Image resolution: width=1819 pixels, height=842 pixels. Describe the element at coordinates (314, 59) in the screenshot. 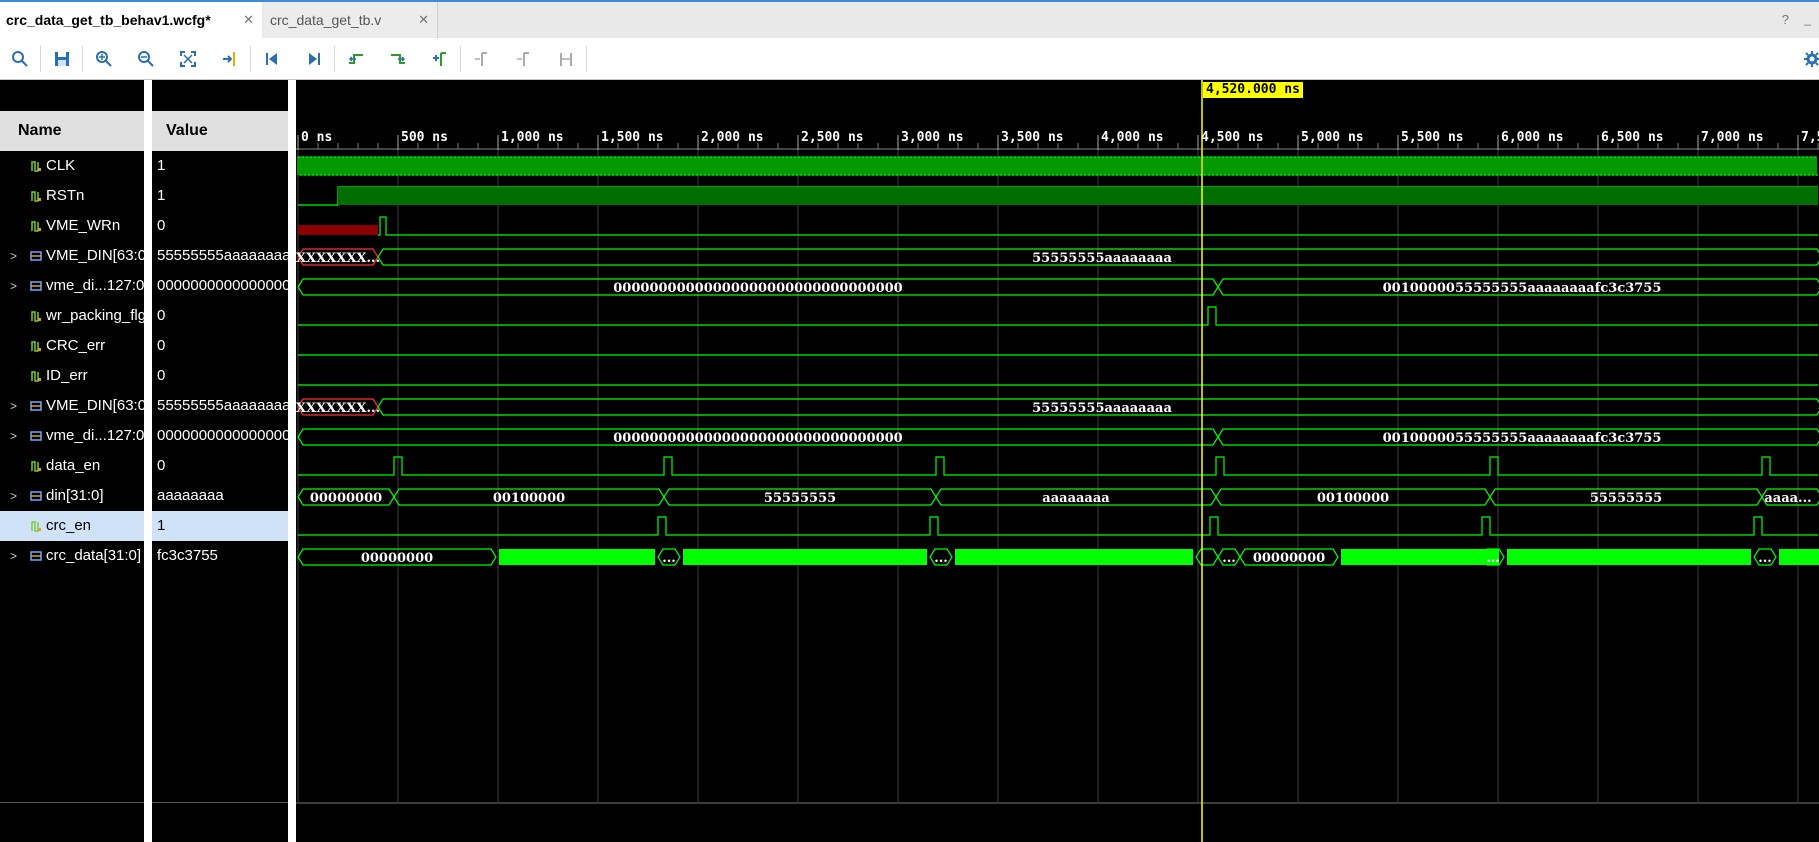

I see `go-to-end-icon` at that location.